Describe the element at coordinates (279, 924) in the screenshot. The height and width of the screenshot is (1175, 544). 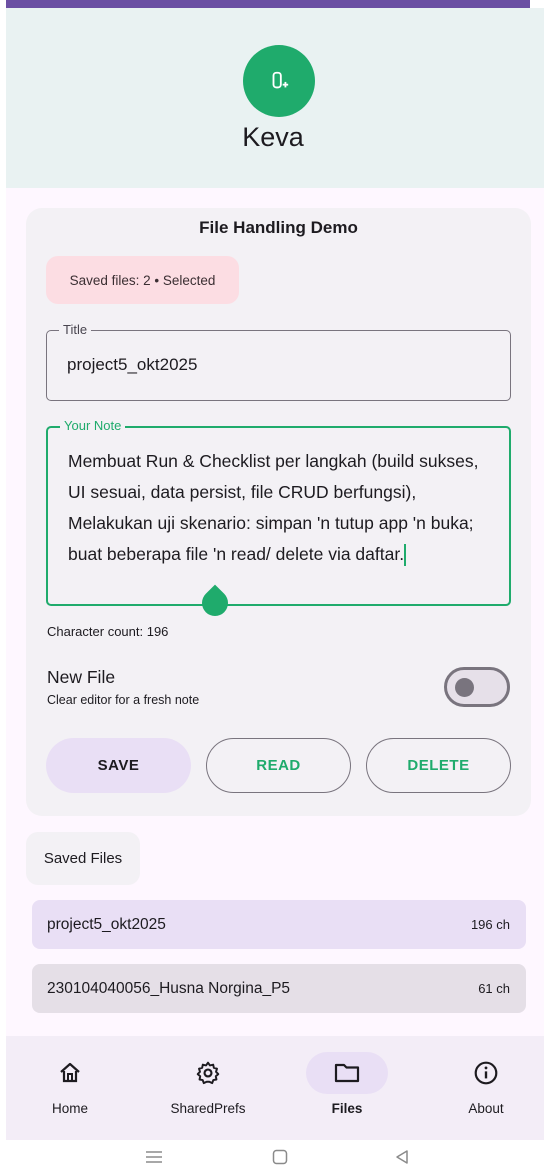
I see `saved-file-item: project5_okt2025 196 ch` at that location.